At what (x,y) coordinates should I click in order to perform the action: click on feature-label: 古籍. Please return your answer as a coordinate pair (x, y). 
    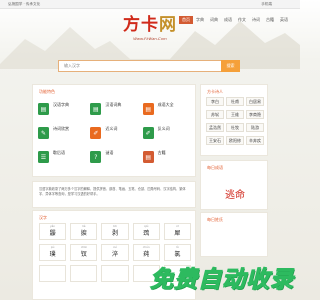
    Looking at the image, I should click on (161, 152).